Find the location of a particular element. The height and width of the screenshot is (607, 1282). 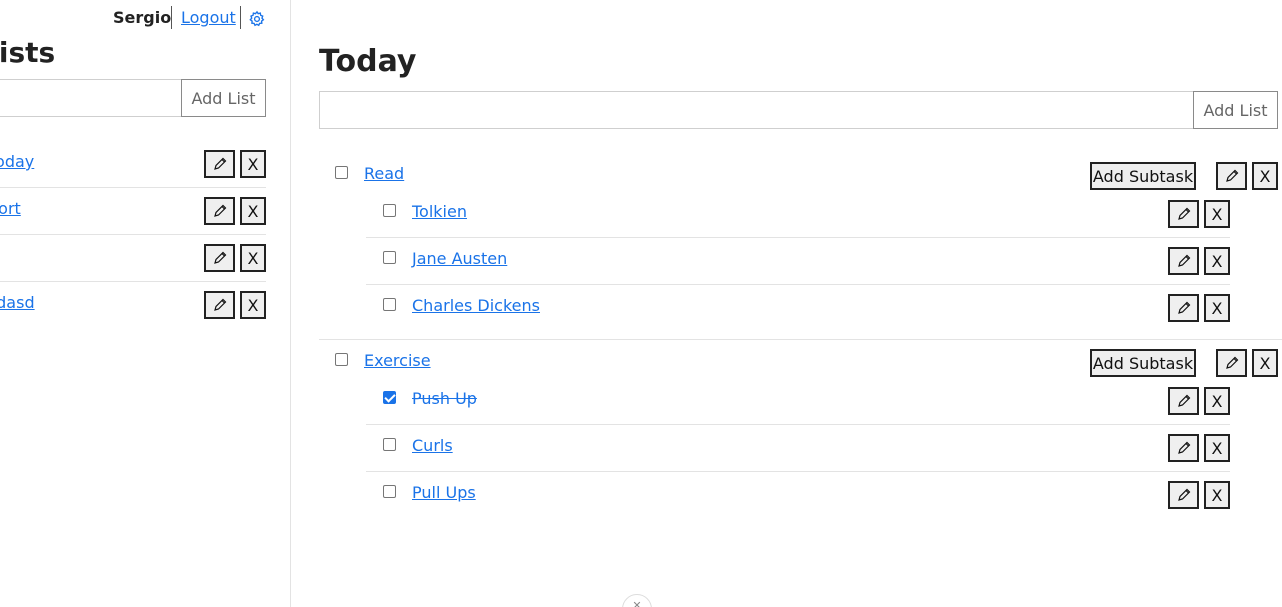

task-exercise: Exercise is located at coordinates (397, 360).